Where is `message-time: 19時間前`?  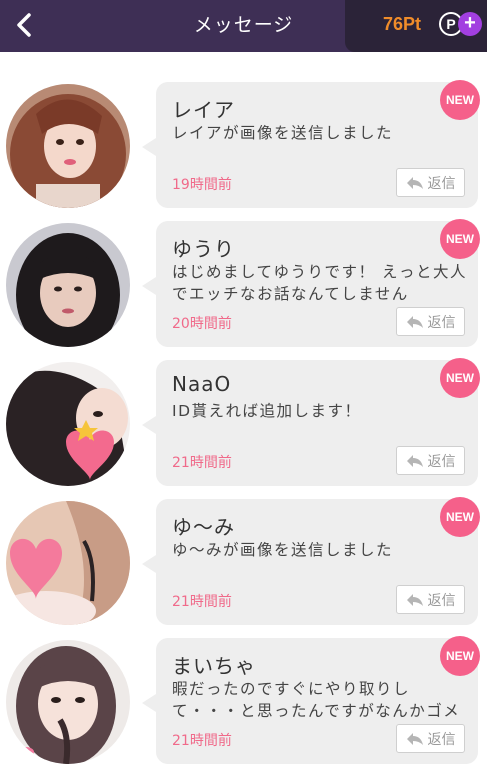 message-time: 19時間前 is located at coordinates (202, 185).